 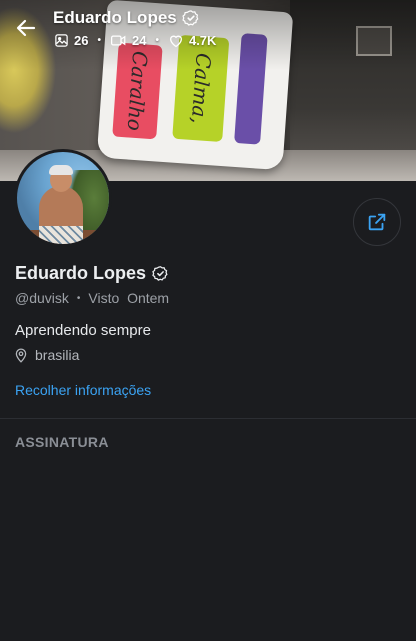 I want to click on collapse-info-link: Recolher informações, so click(x=83, y=390).